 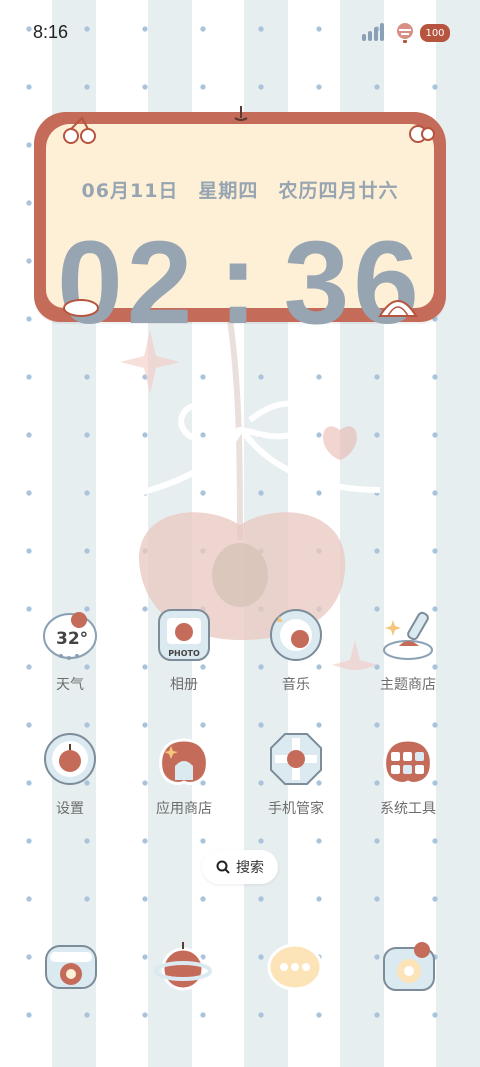 What do you see at coordinates (184, 809) in the screenshot?
I see `app-label-app-store: 应用商店` at bounding box center [184, 809].